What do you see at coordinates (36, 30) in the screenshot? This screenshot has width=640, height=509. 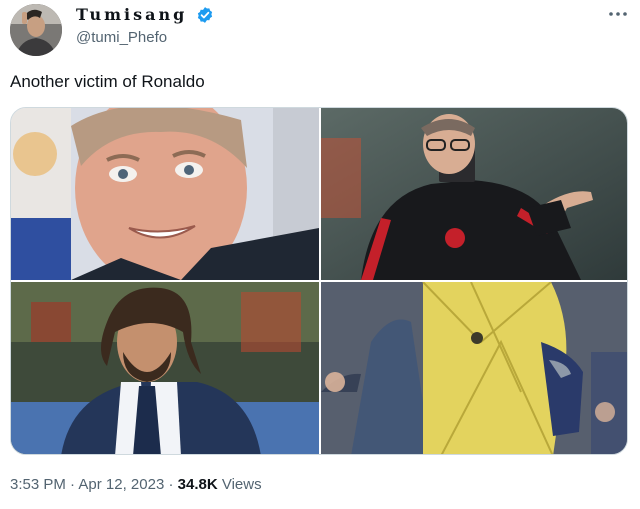 I see `avatar` at bounding box center [36, 30].